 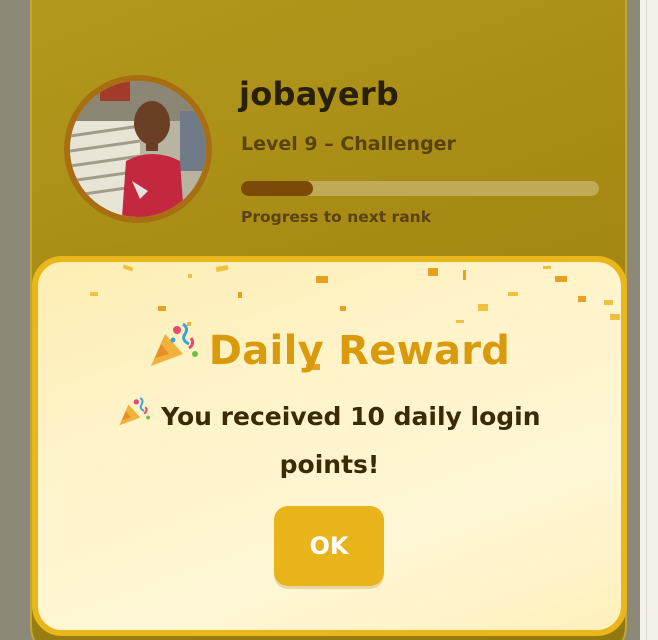 What do you see at coordinates (359, 351) in the screenshot?
I see `dialog-title-text: Daily Reward` at bounding box center [359, 351].